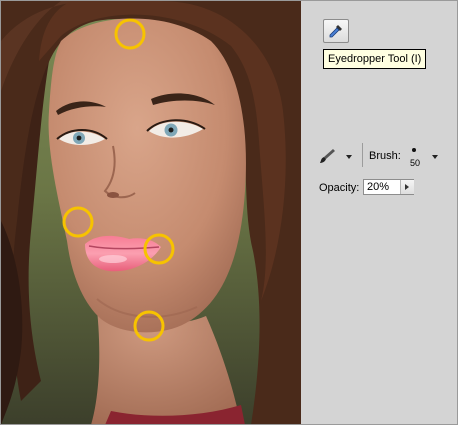 The image size is (458, 425). What do you see at coordinates (435, 157) in the screenshot?
I see `brush-dropdown-arrow-icon` at bounding box center [435, 157].